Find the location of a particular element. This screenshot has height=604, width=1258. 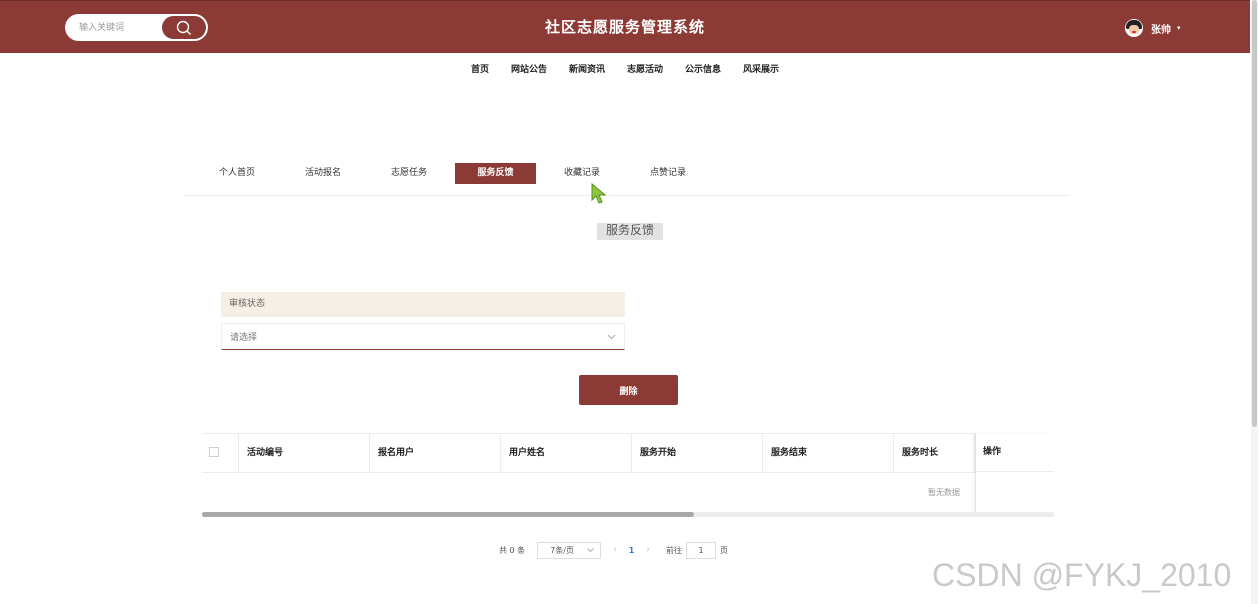

page-unit: 页 is located at coordinates (723, 550).